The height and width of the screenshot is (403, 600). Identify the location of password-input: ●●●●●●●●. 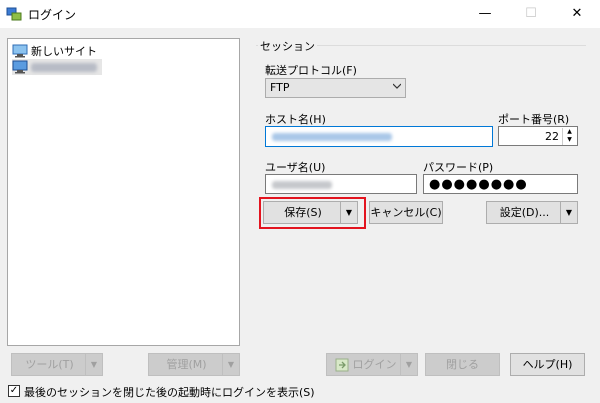
(500, 184).